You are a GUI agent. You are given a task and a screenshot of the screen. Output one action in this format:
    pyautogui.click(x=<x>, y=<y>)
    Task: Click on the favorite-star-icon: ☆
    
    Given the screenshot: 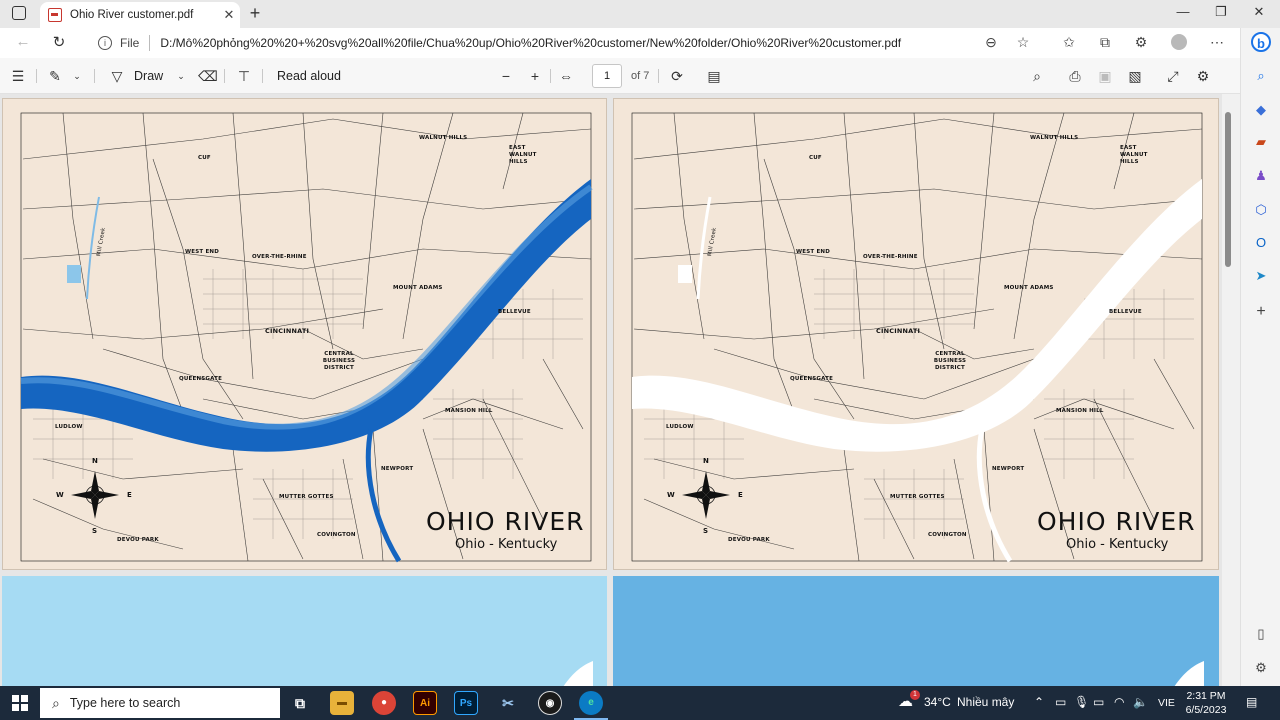 What is the action you would take?
    pyautogui.click(x=1023, y=43)
    